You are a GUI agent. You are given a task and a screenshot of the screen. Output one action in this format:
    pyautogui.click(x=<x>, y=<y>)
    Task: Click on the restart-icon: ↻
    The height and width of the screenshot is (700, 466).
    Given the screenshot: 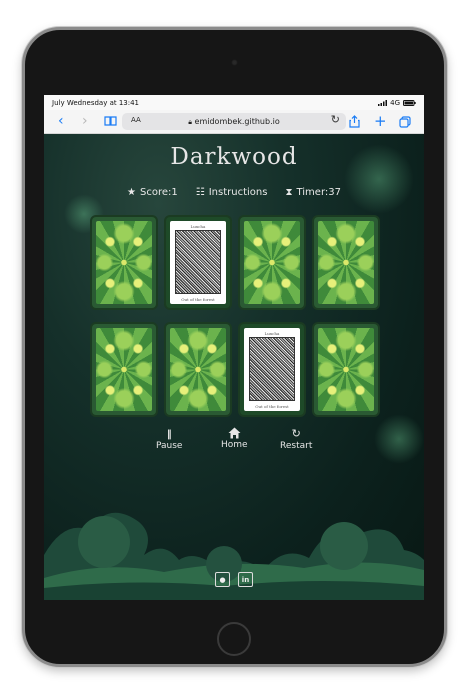 What is the action you would take?
    pyautogui.click(x=296, y=433)
    